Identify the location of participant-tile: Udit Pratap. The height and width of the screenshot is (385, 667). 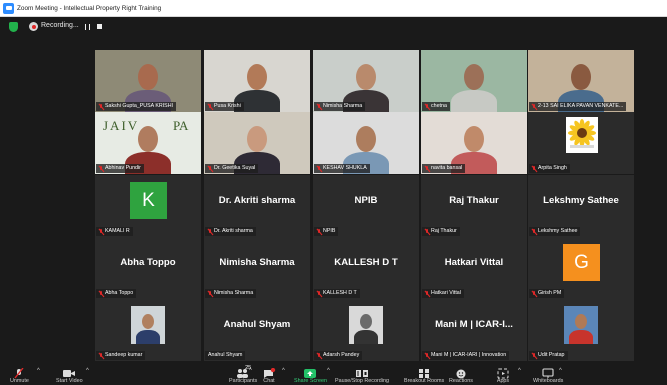
(581, 330).